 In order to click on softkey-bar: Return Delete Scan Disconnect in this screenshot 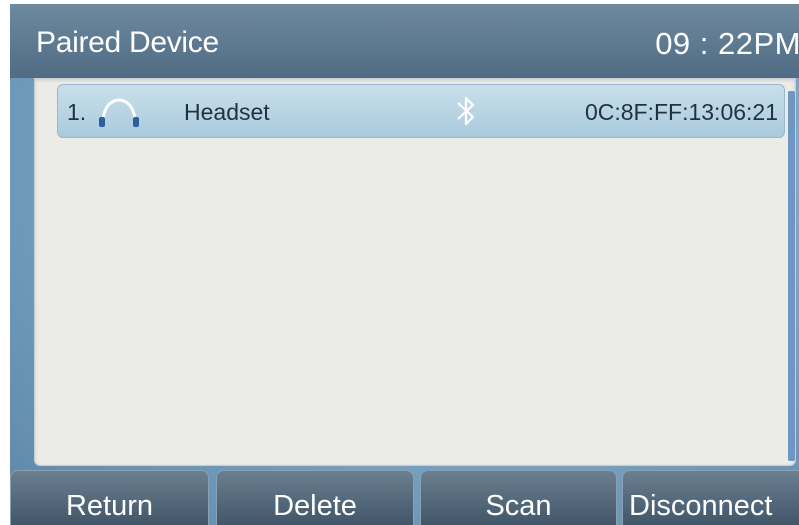, I will do `click(404, 497)`.